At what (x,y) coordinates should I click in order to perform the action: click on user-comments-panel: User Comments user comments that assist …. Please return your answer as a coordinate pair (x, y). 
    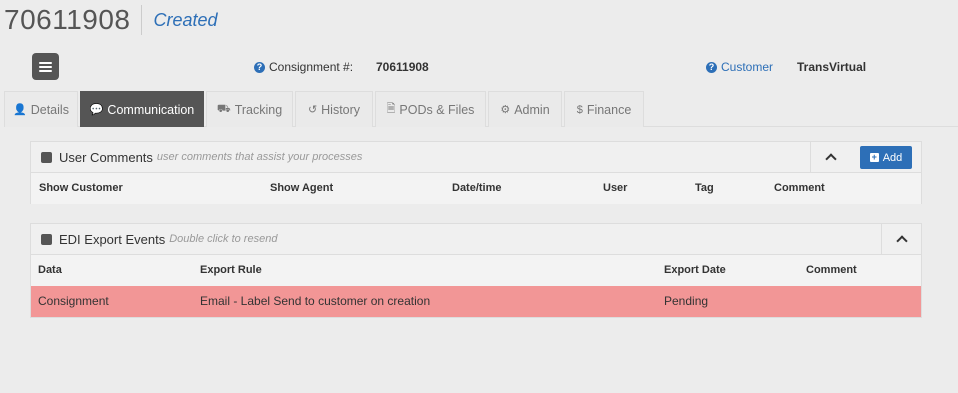
    Looking at the image, I should click on (476, 172).